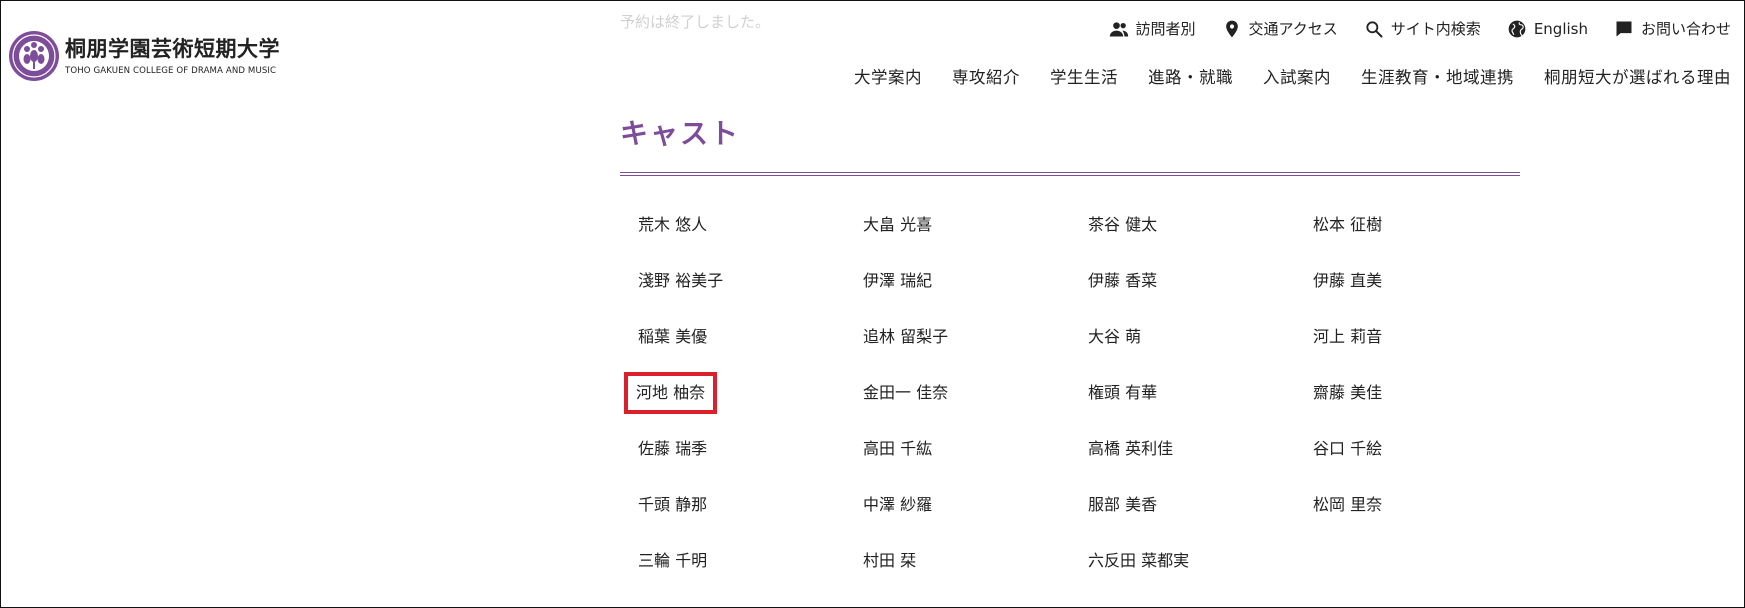 The height and width of the screenshot is (608, 1745). Describe the element at coordinates (1560, 28) in the screenshot. I see `util-english-label: English` at that location.